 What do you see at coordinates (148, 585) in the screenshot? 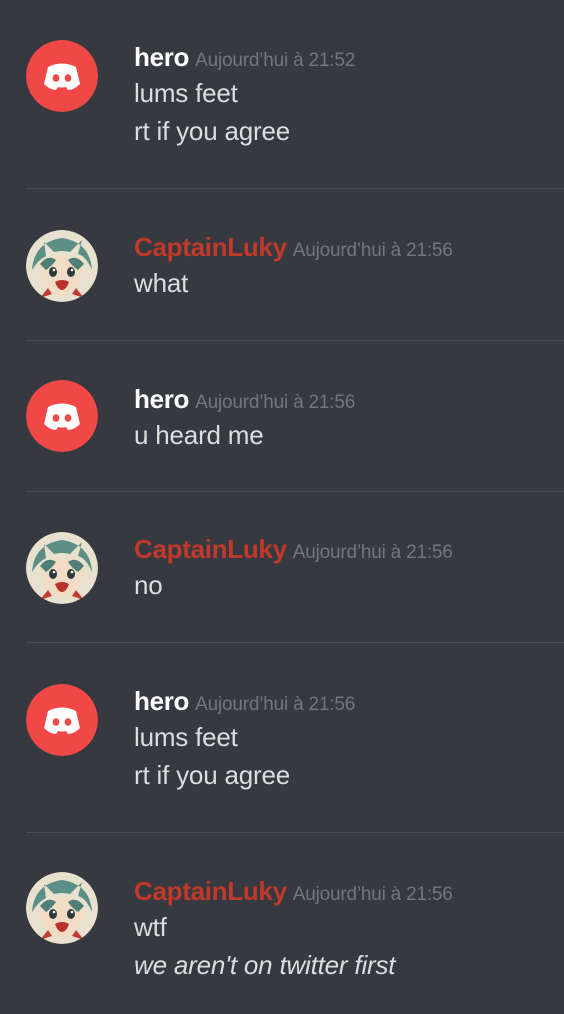
I see `message-text: no` at bounding box center [148, 585].